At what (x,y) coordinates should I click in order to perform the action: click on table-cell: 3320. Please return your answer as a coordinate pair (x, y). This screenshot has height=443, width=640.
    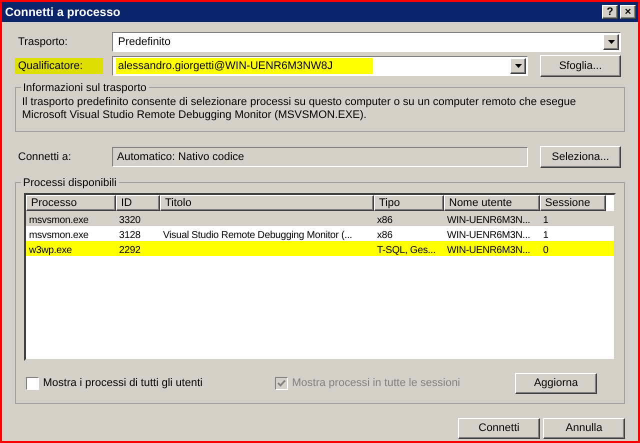
    Looking at the image, I should click on (129, 220).